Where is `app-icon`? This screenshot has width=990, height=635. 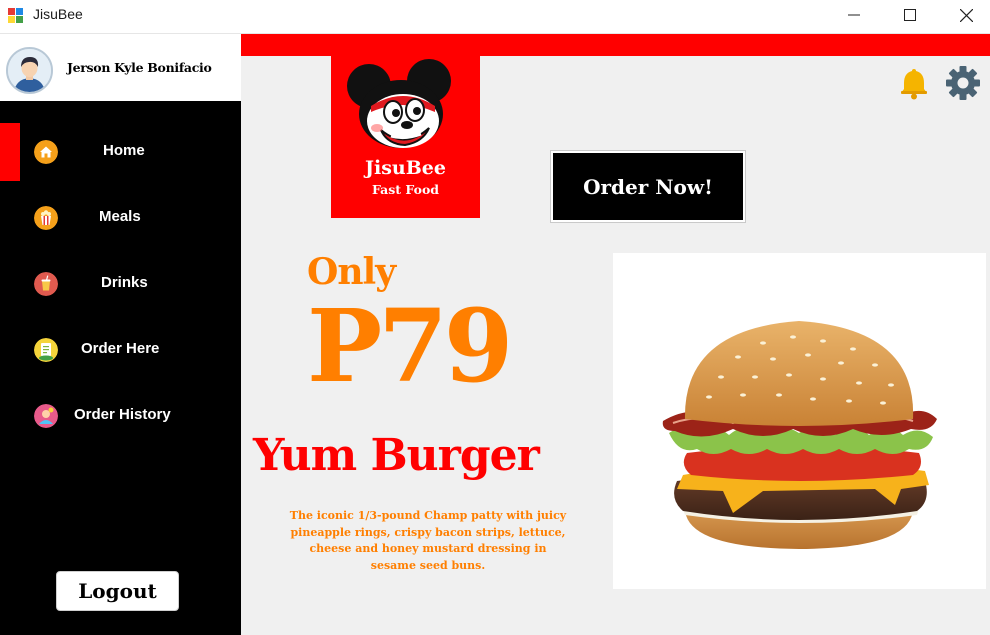
app-icon is located at coordinates (16, 16).